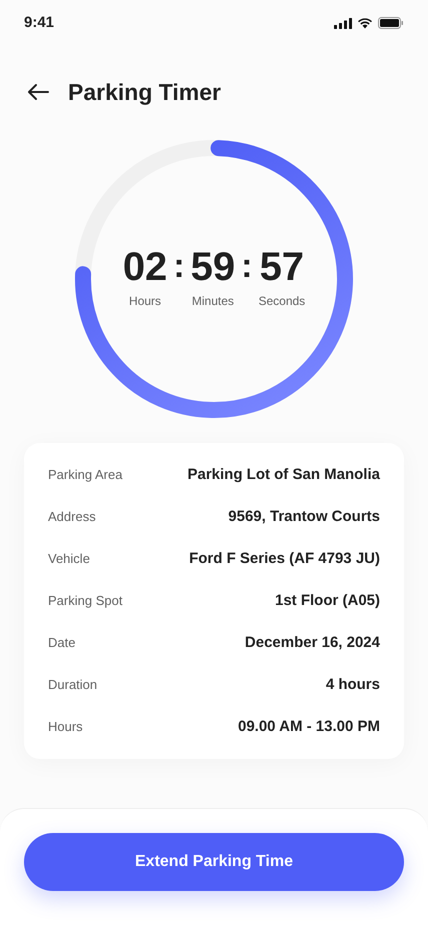 The width and height of the screenshot is (428, 926). Describe the element at coordinates (85, 475) in the screenshot. I see `detail-label: Parking Area` at that location.